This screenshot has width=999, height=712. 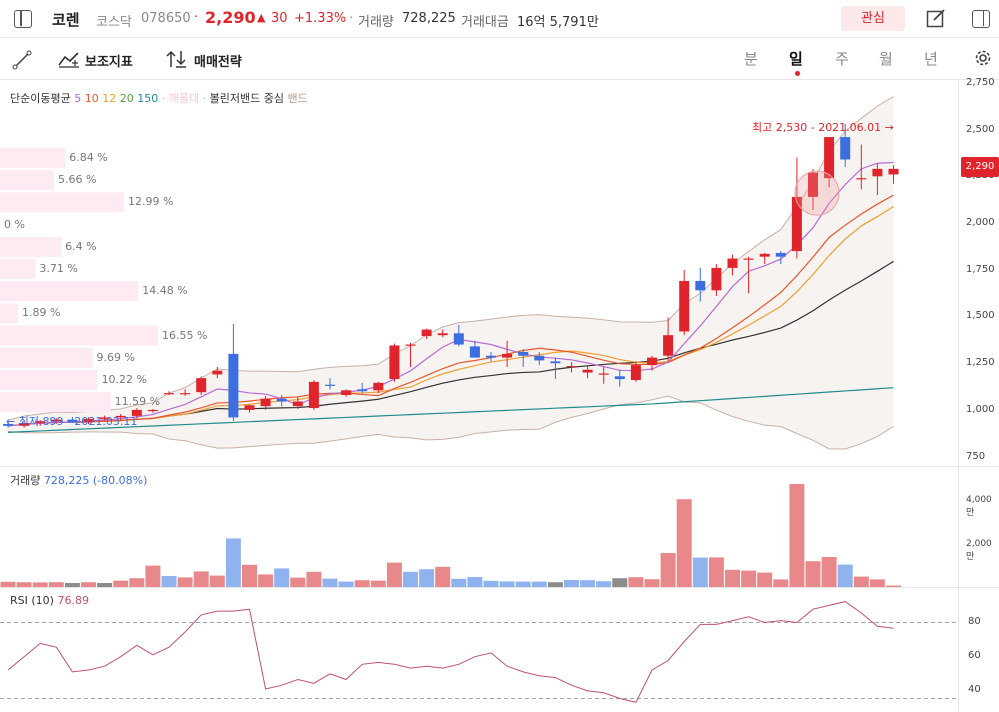 I want to click on timeframe-month: 월, so click(x=886, y=58).